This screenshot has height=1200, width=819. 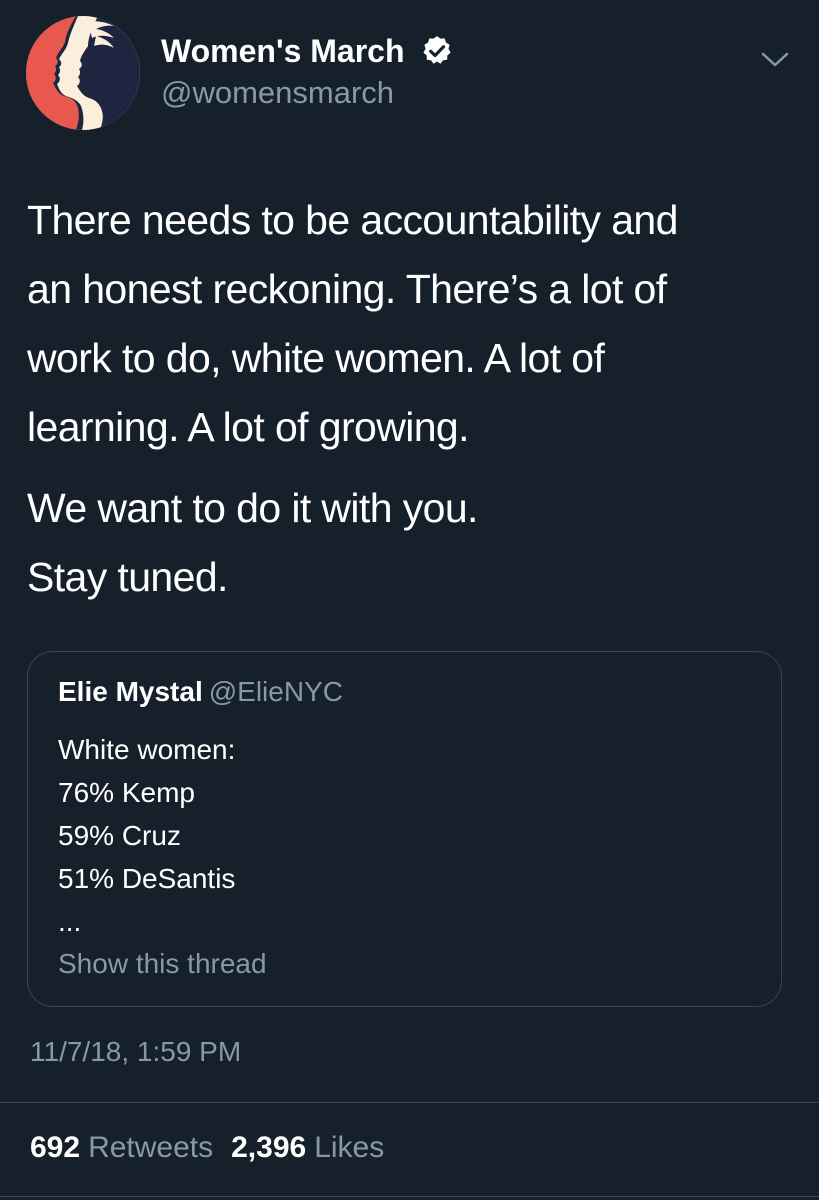 I want to click on tweet-line: Stay tuned., so click(x=127, y=577).